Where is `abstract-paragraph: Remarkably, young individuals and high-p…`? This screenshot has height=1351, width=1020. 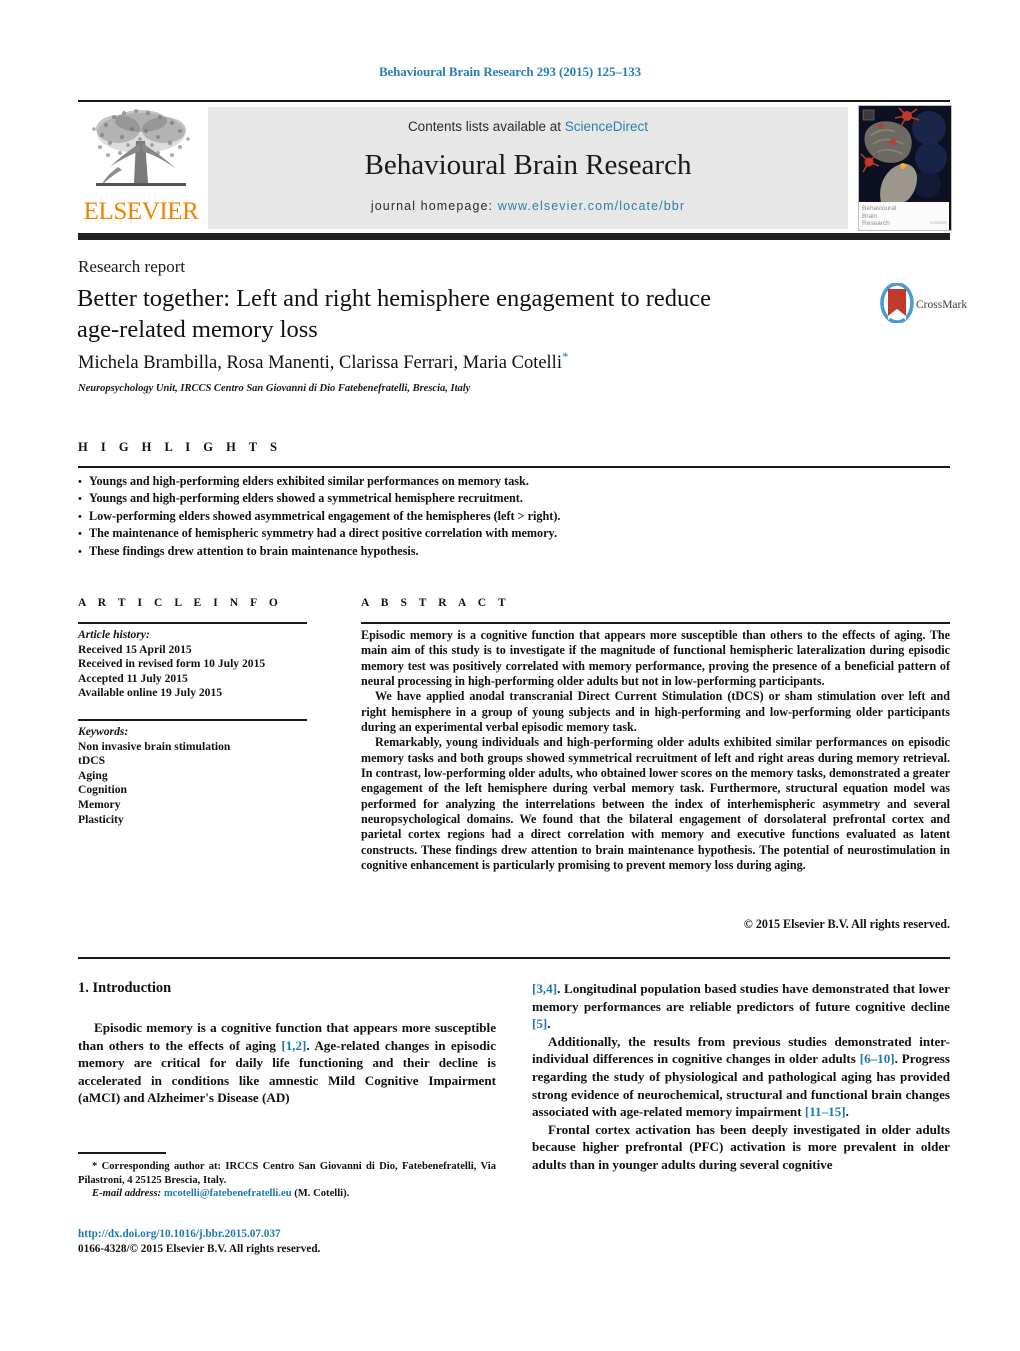 abstract-paragraph: Remarkably, young individuals and high-p… is located at coordinates (655, 804).